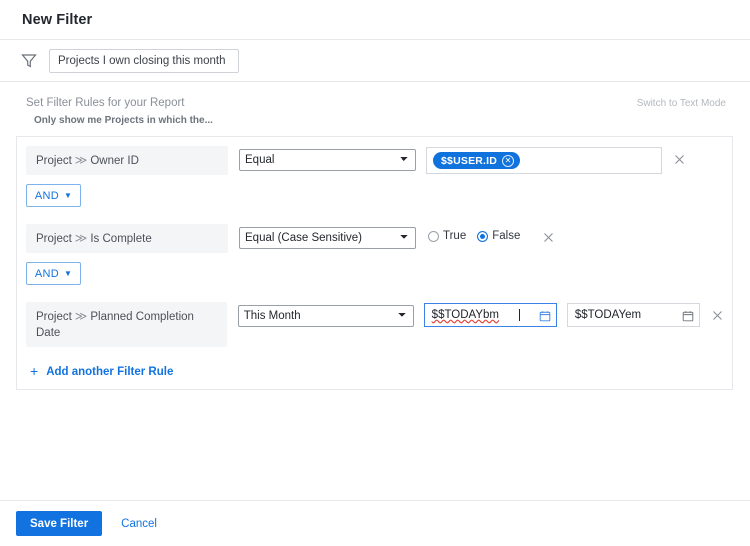 The image size is (750, 546). Describe the element at coordinates (126, 324) in the screenshot. I see `rule-field-label: Project ≫ Planned Completion Date` at that location.